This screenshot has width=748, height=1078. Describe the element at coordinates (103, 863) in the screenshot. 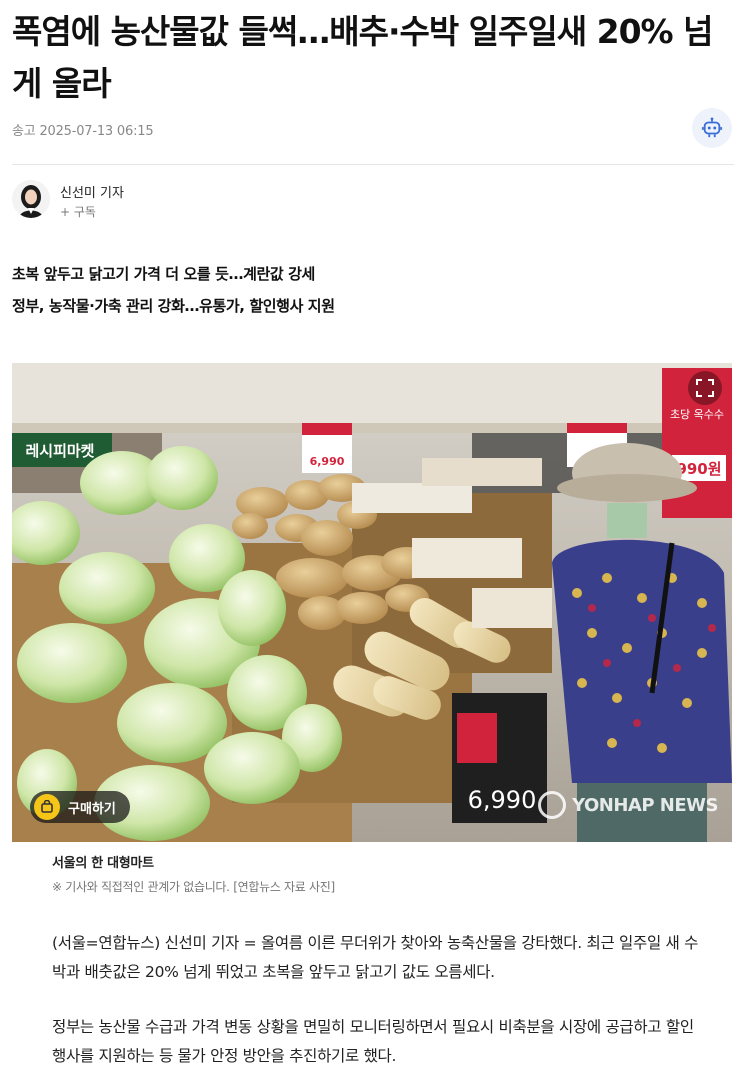

I see `photo-caption: 서울의 한 대형마트` at that location.